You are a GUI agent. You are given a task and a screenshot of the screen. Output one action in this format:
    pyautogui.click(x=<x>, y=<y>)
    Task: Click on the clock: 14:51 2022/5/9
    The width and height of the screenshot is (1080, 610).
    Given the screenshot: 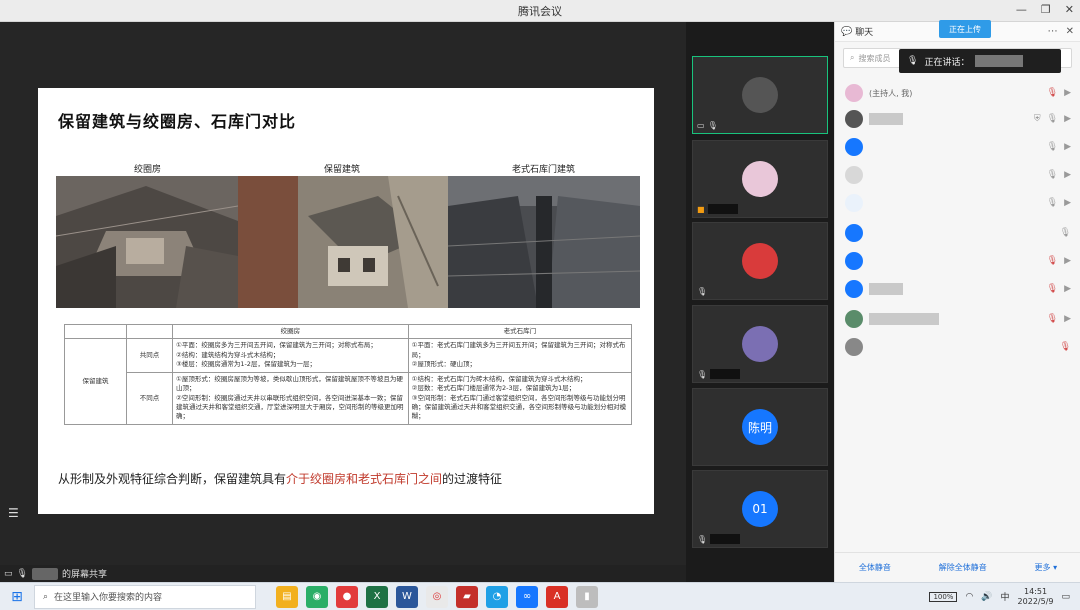 What is the action you would take?
    pyautogui.click(x=1036, y=596)
    